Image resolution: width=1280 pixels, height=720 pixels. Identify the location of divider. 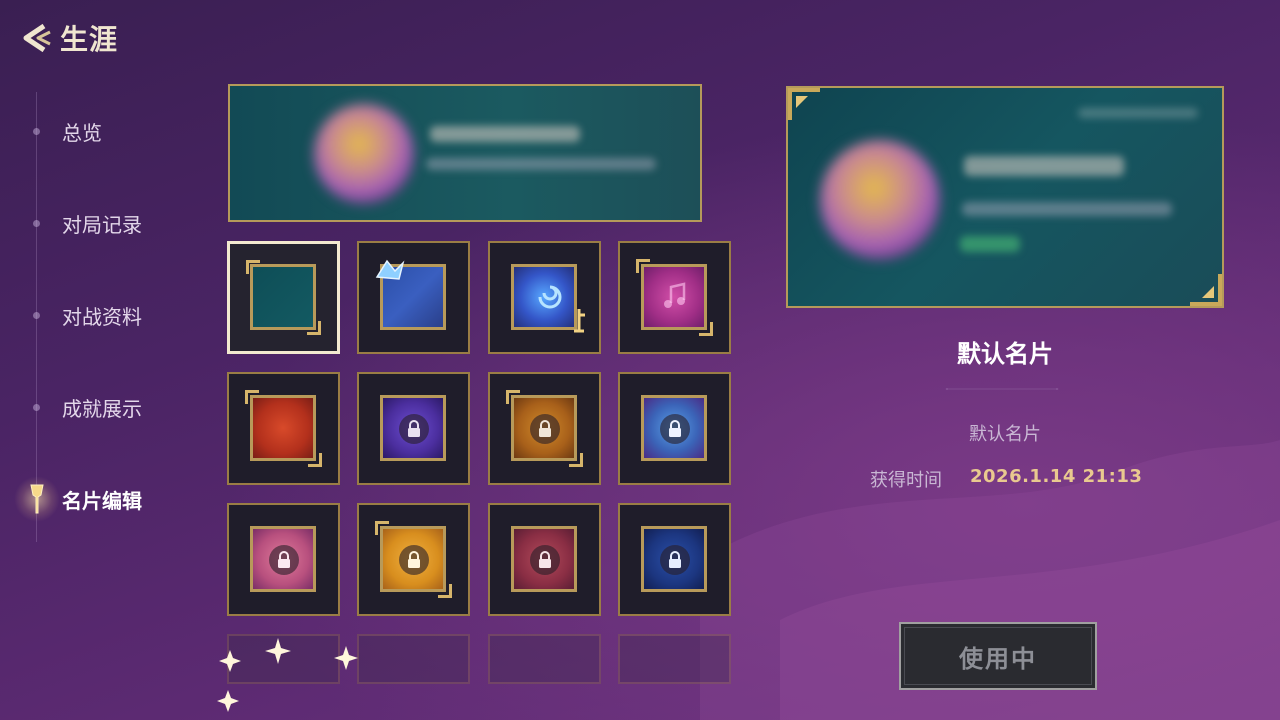
(1002, 389).